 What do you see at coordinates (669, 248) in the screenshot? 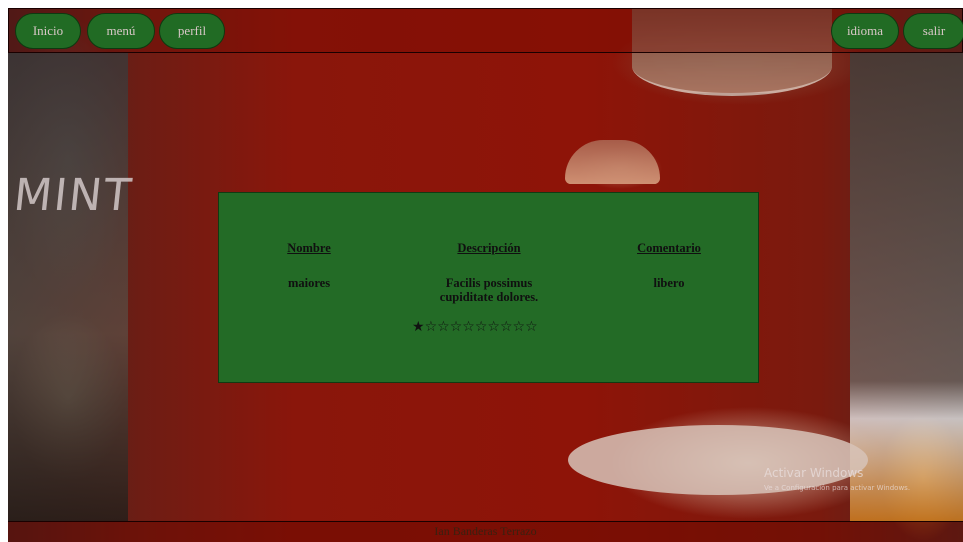
I see `column-header-comentario: Comentario` at bounding box center [669, 248].